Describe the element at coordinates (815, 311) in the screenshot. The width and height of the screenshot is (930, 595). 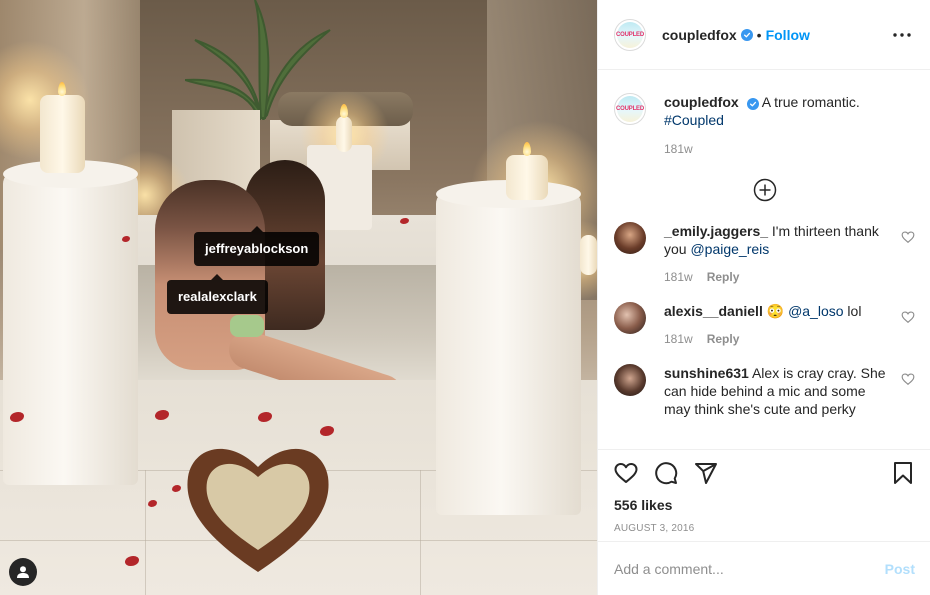
I see `mention-link: @a_loso` at that location.